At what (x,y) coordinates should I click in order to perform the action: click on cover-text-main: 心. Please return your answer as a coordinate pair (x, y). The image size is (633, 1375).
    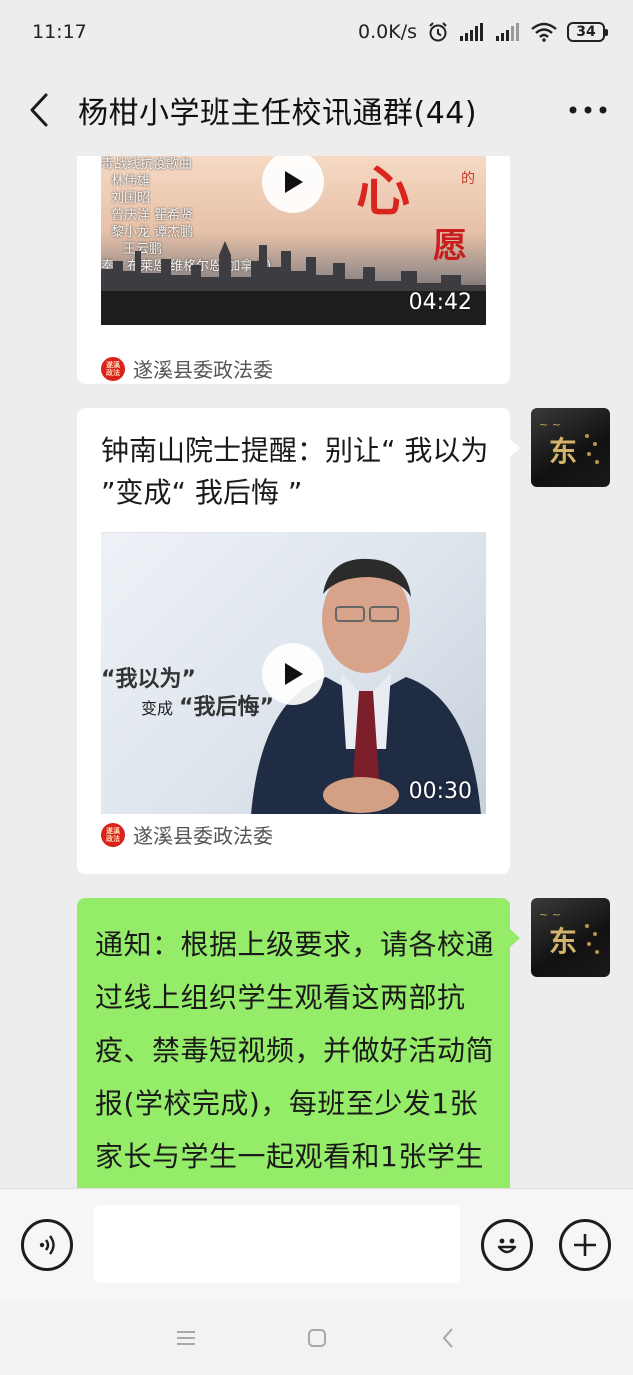
    Looking at the image, I should click on (383, 191).